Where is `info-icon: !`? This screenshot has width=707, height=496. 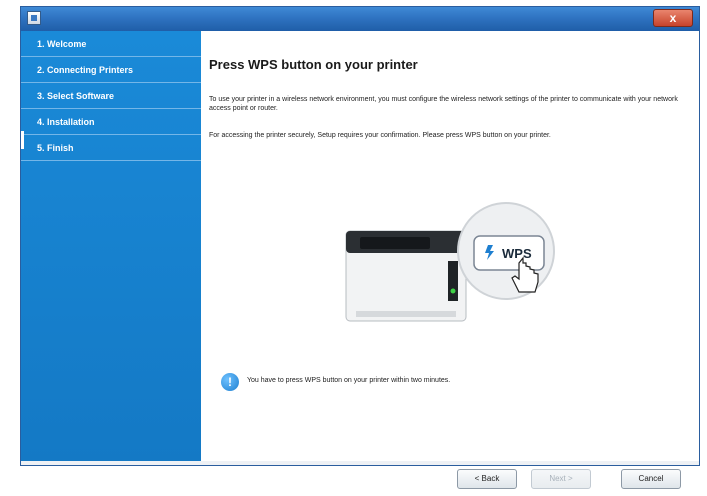
info-icon: ! is located at coordinates (230, 382).